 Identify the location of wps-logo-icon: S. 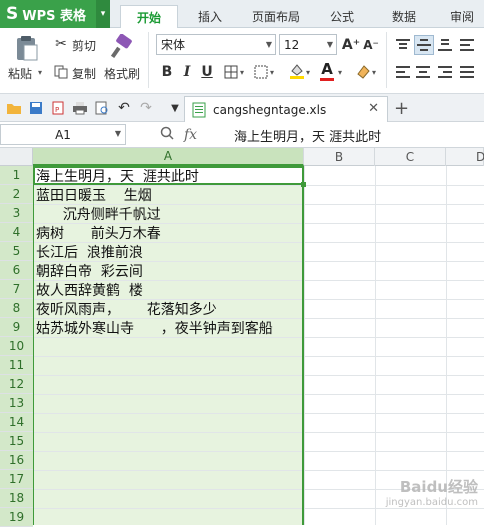
(12, 14).